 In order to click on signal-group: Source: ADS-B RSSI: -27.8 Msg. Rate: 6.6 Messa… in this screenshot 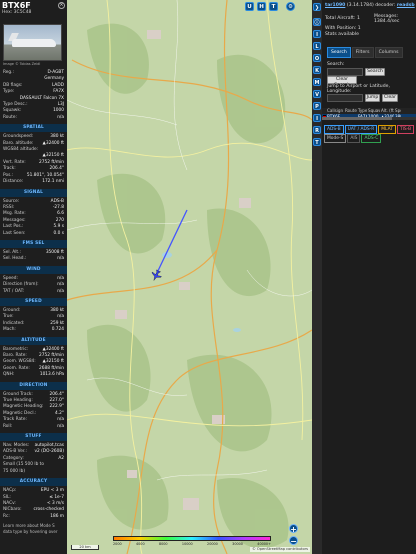, I will do `click(33, 218)`.